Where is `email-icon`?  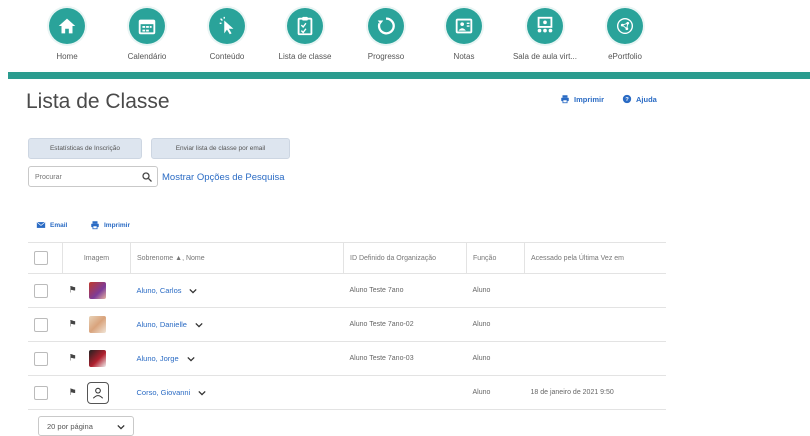 email-icon is located at coordinates (41, 224).